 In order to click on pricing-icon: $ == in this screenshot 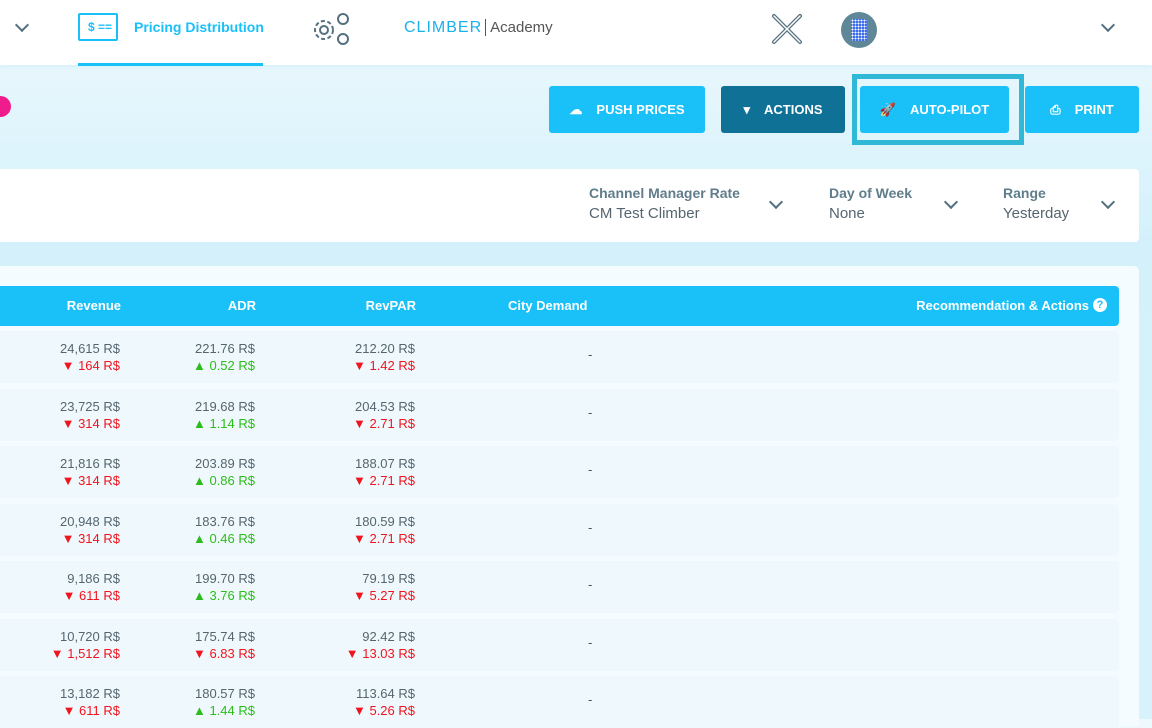, I will do `click(98, 27)`.